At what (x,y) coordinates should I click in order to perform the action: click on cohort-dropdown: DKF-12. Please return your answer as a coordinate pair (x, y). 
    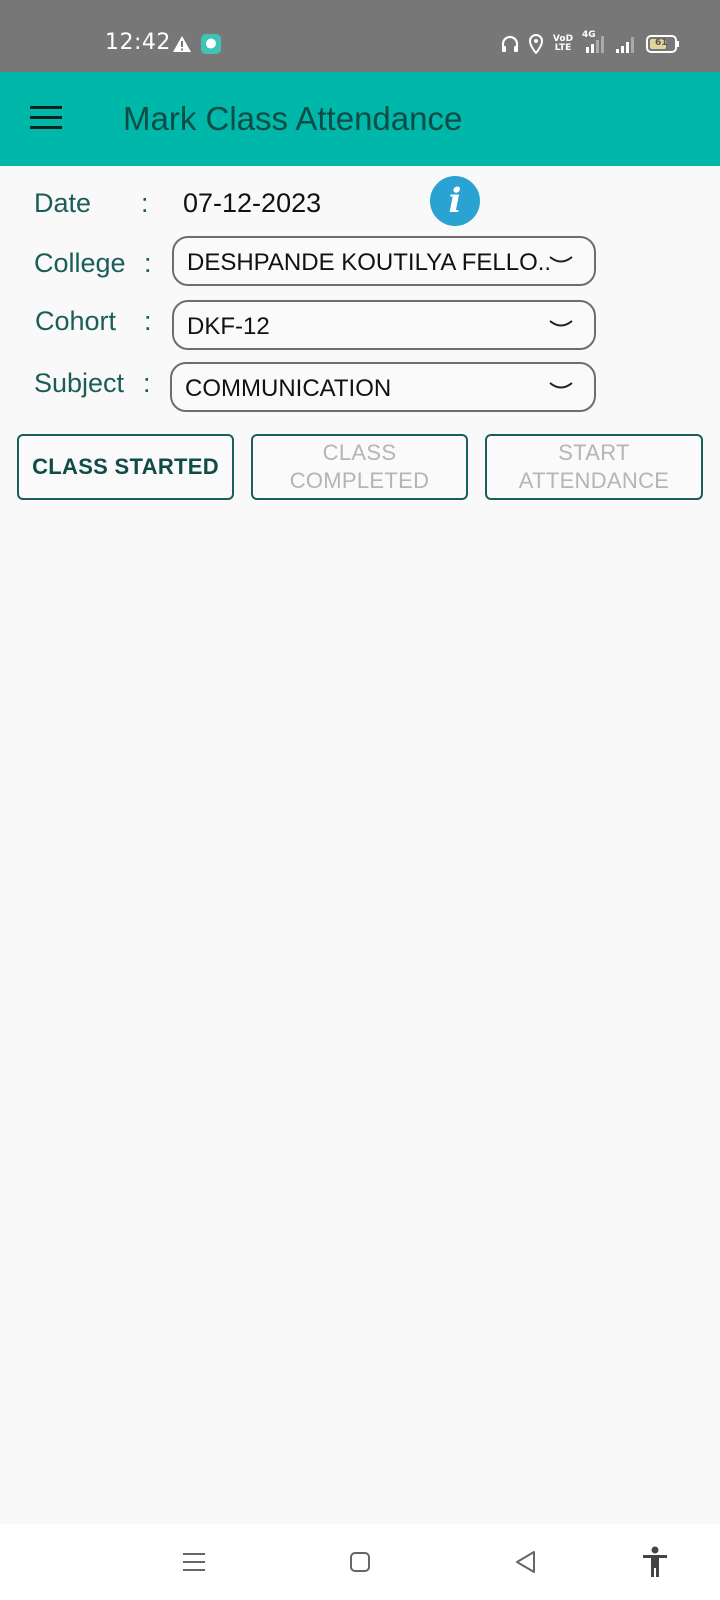
    Looking at the image, I should click on (384, 325).